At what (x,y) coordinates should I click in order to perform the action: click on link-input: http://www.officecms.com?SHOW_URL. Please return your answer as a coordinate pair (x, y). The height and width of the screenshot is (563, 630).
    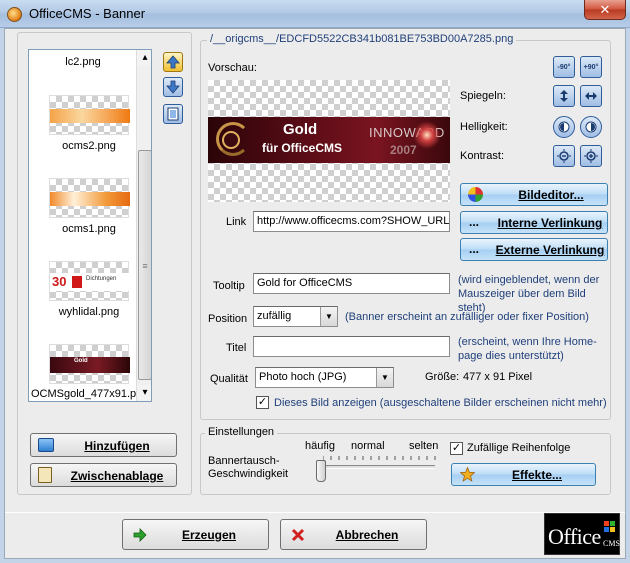
    Looking at the image, I should click on (351, 221).